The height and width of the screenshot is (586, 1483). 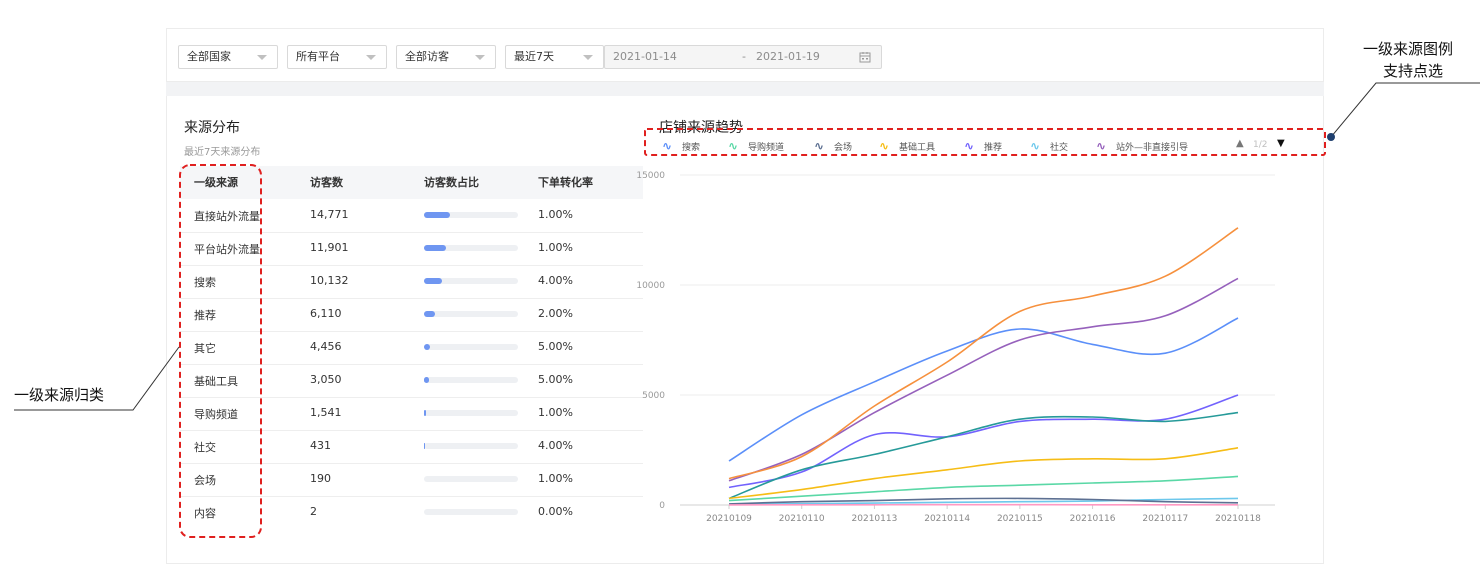 What do you see at coordinates (1281, 143) in the screenshot?
I see `legend-page-next-icon: ▼` at bounding box center [1281, 143].